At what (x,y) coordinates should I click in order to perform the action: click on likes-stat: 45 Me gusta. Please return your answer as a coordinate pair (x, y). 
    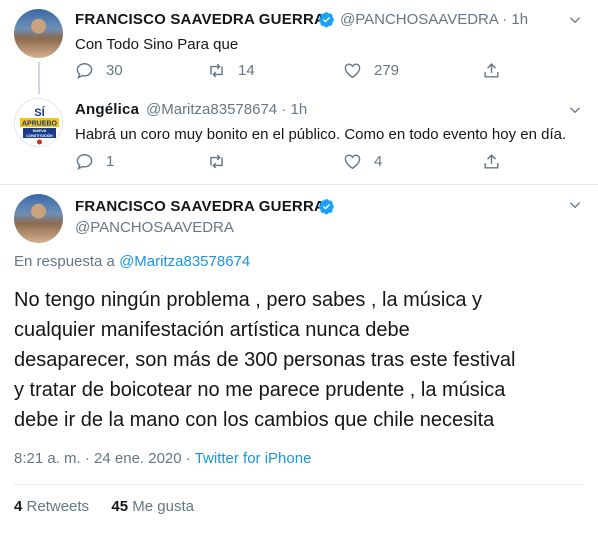
    Looking at the image, I should click on (152, 506).